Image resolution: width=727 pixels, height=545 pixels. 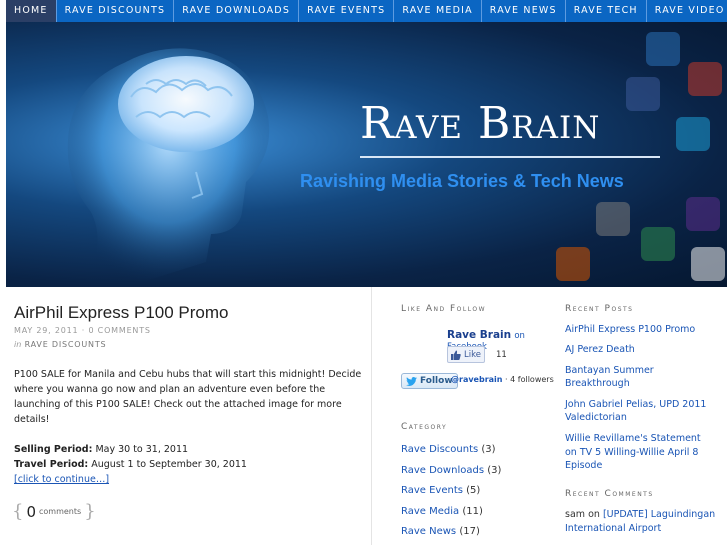 I want to click on recent-post-link: AirPhil Express P100 Promo, so click(x=640, y=330).